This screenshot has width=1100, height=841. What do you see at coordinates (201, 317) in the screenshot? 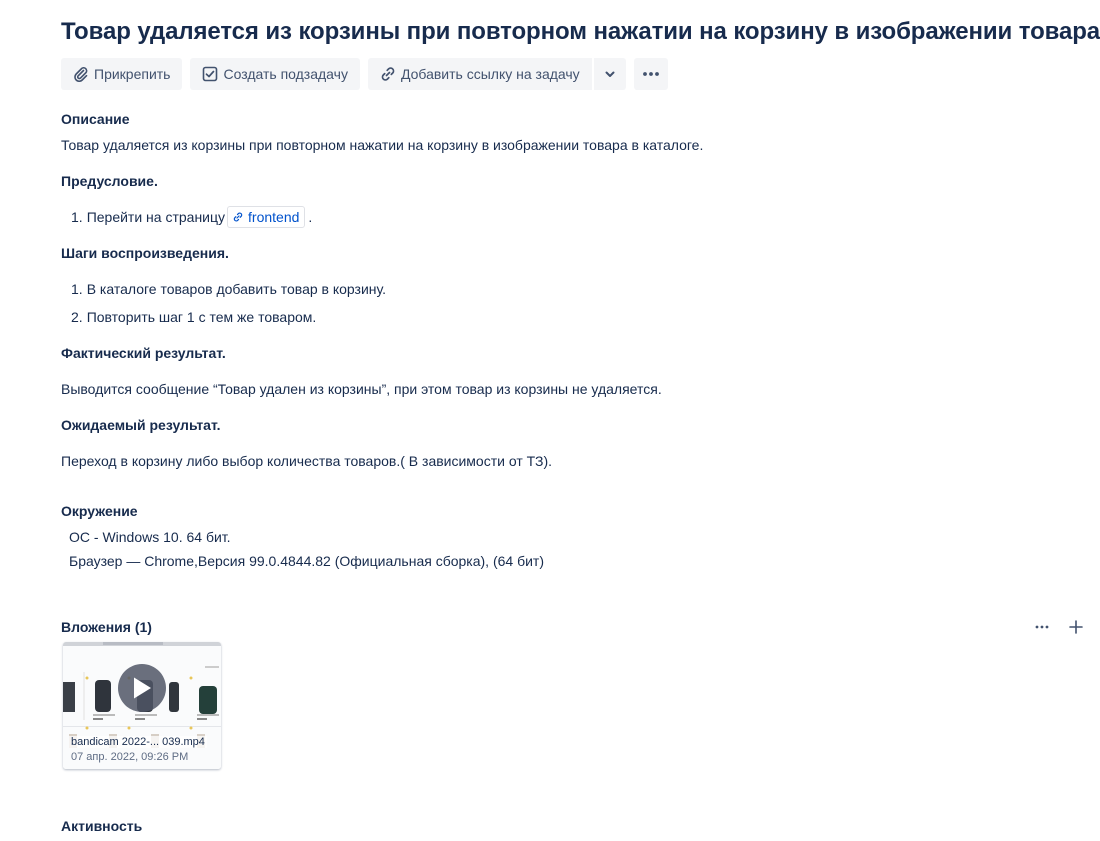
I see `list-item-text: Повторить шаг 1 с тем же товаром.` at bounding box center [201, 317].